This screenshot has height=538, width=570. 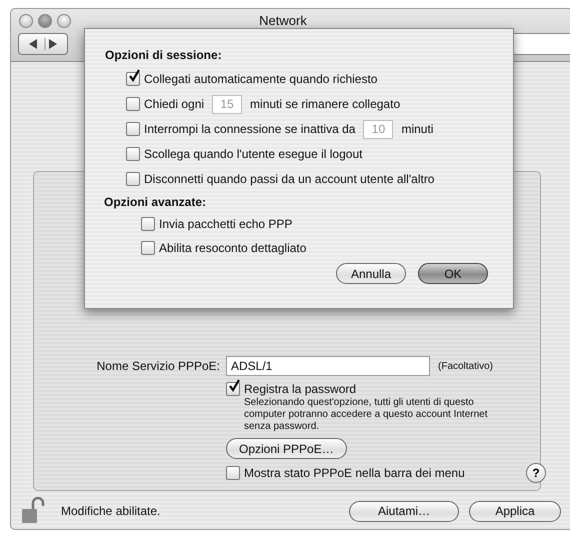 I want to click on checkbox-label: Mostra stato PPPoE nella barra dei menu, so click(x=354, y=473).